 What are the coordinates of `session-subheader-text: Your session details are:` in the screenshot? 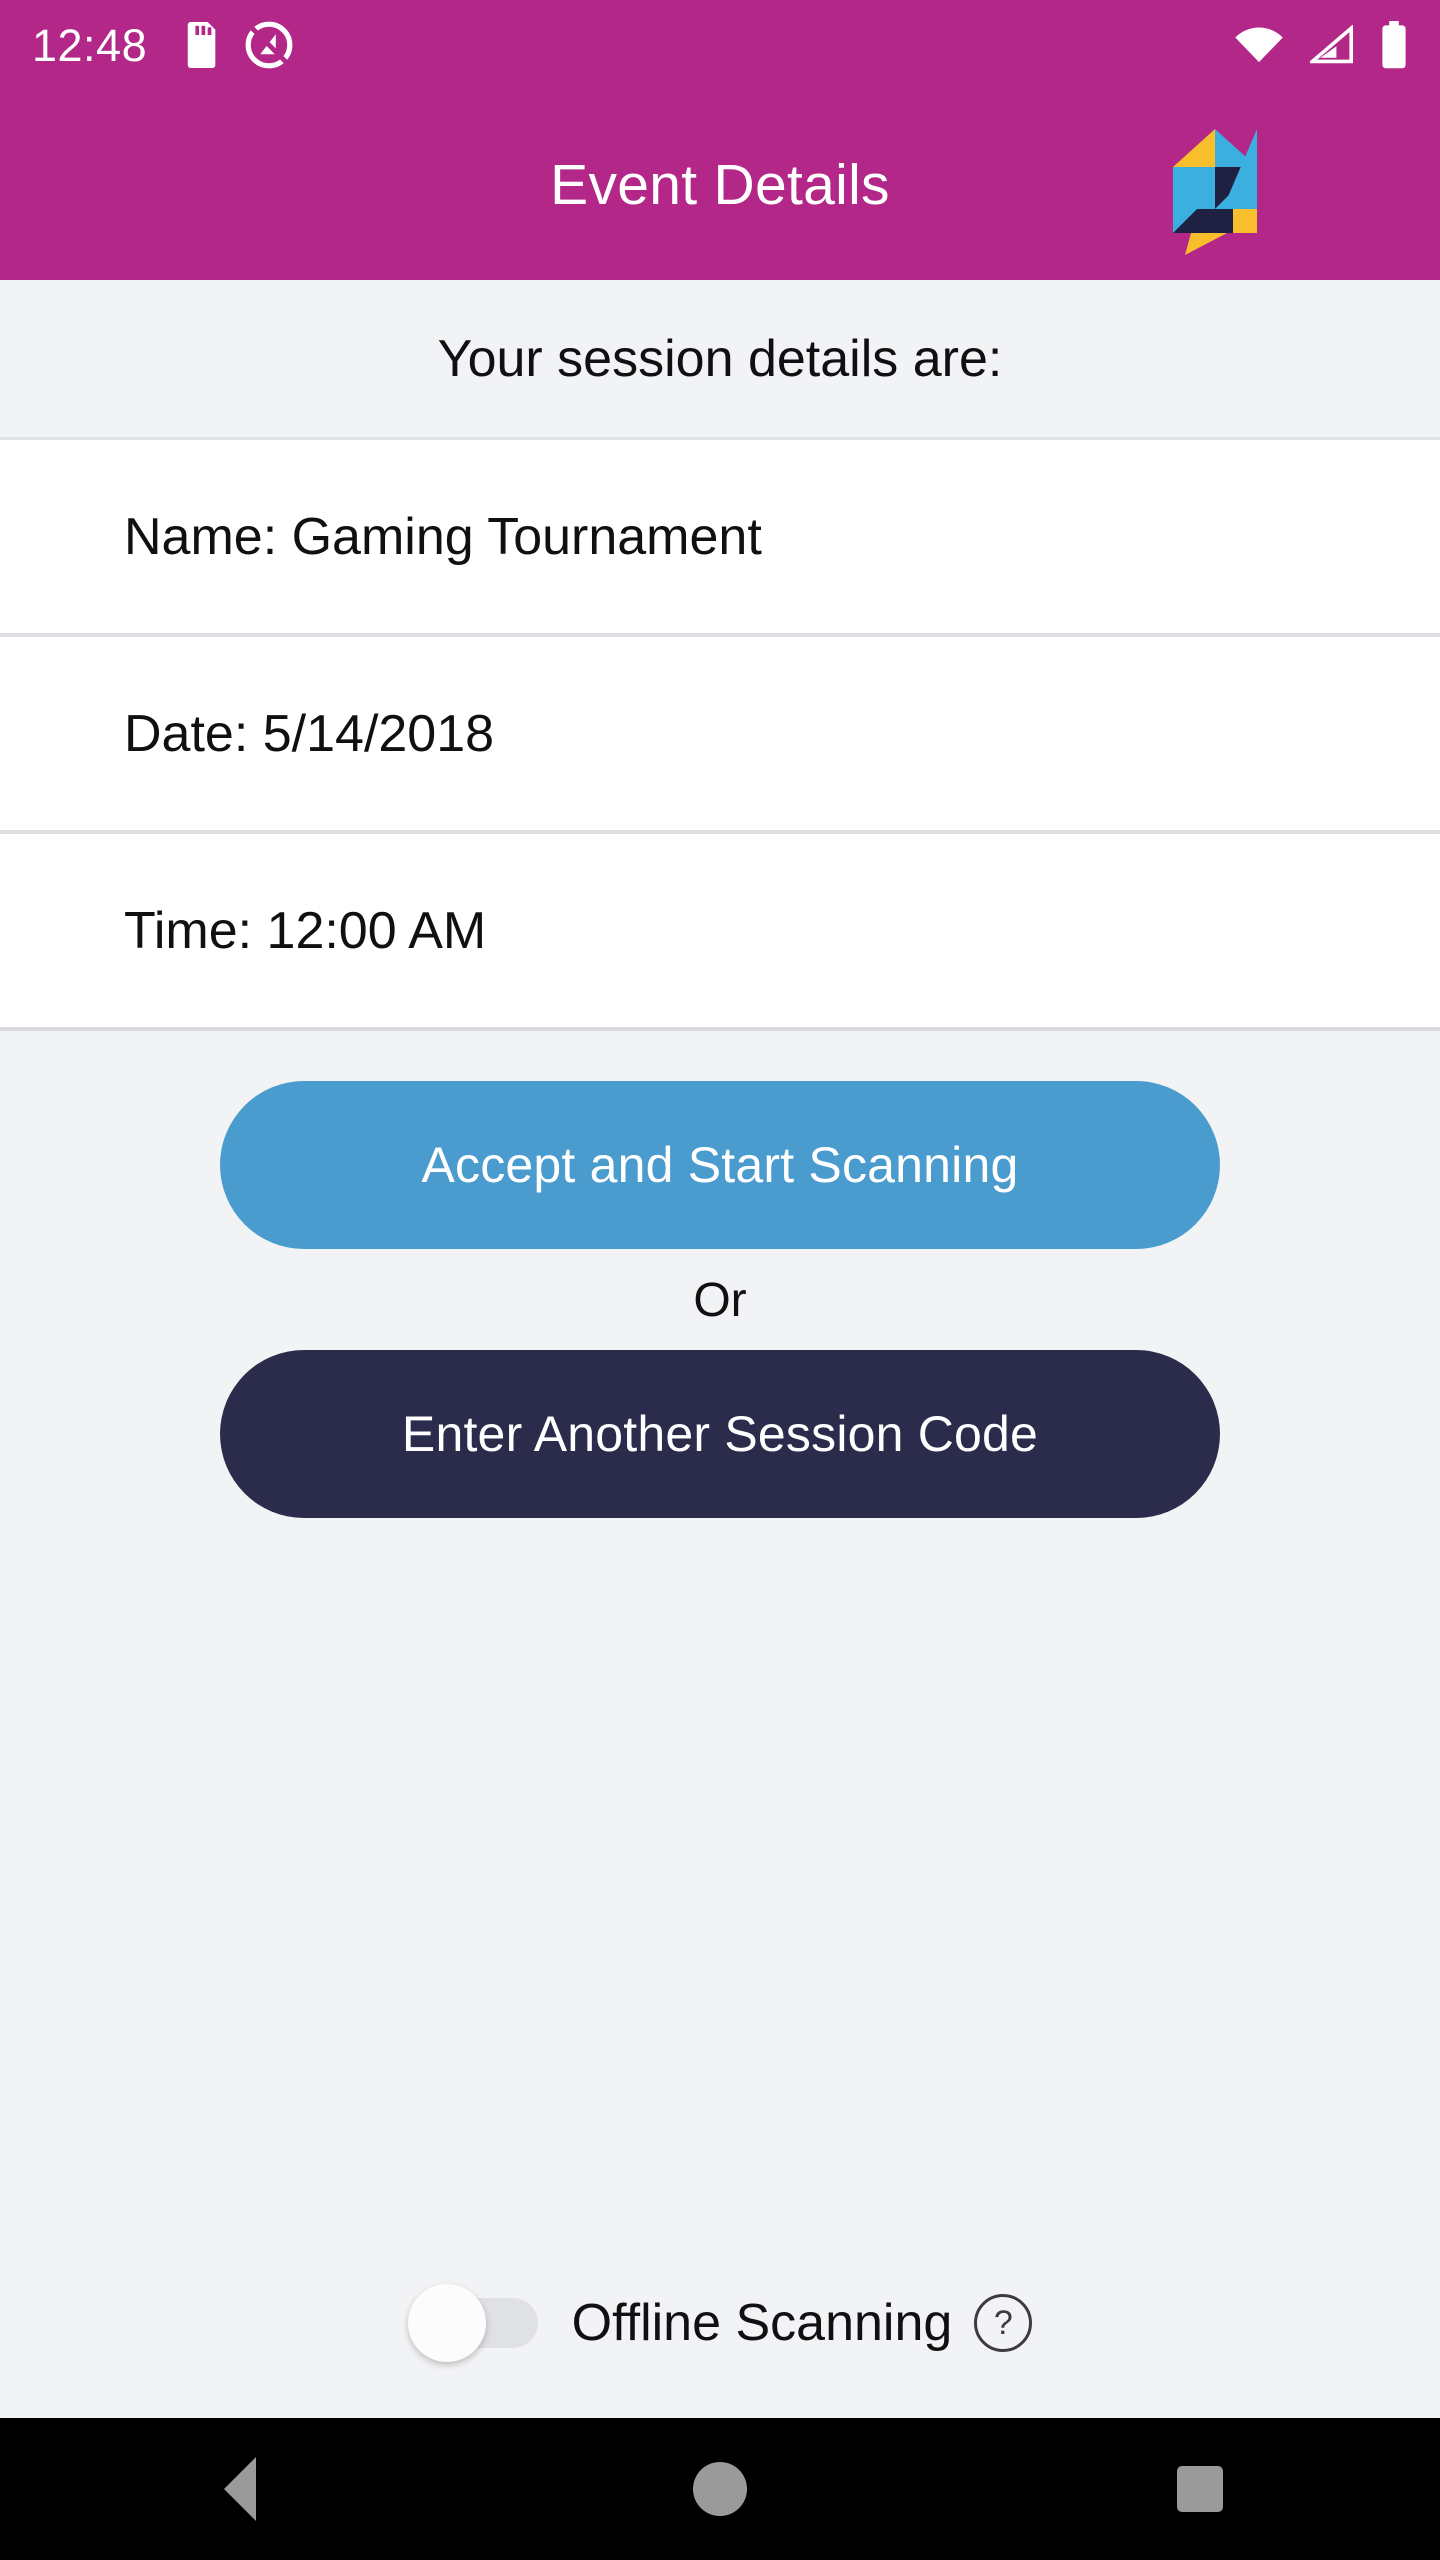 It's located at (720, 358).